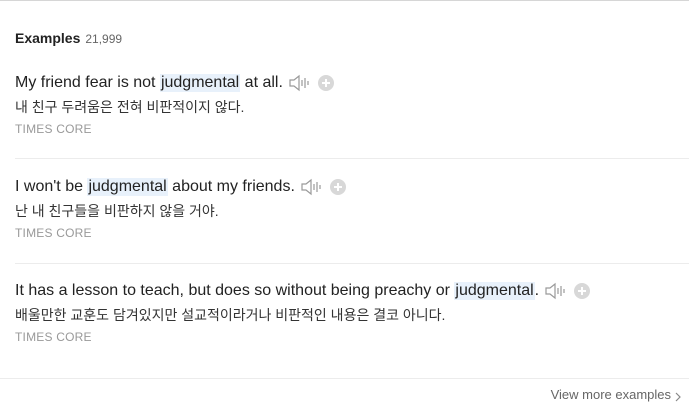  What do you see at coordinates (352, 187) in the screenshot?
I see `example-sentence: I won't be judgmental about my friends.` at bounding box center [352, 187].